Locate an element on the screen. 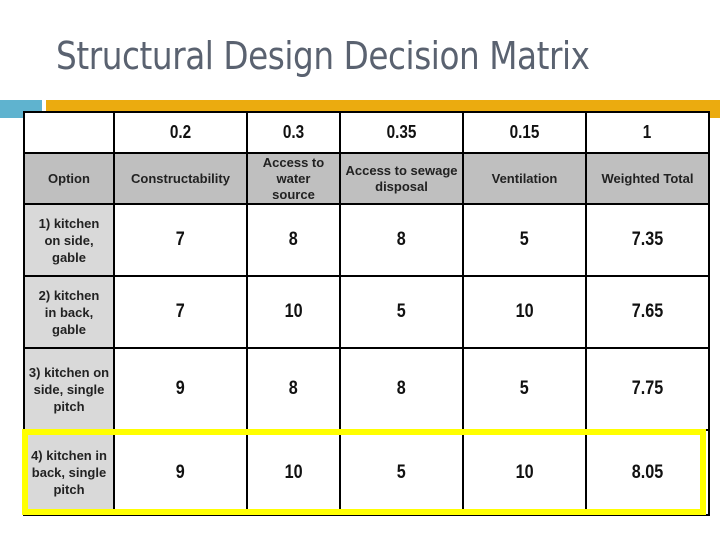  weight-cell-empty is located at coordinates (69, 132).